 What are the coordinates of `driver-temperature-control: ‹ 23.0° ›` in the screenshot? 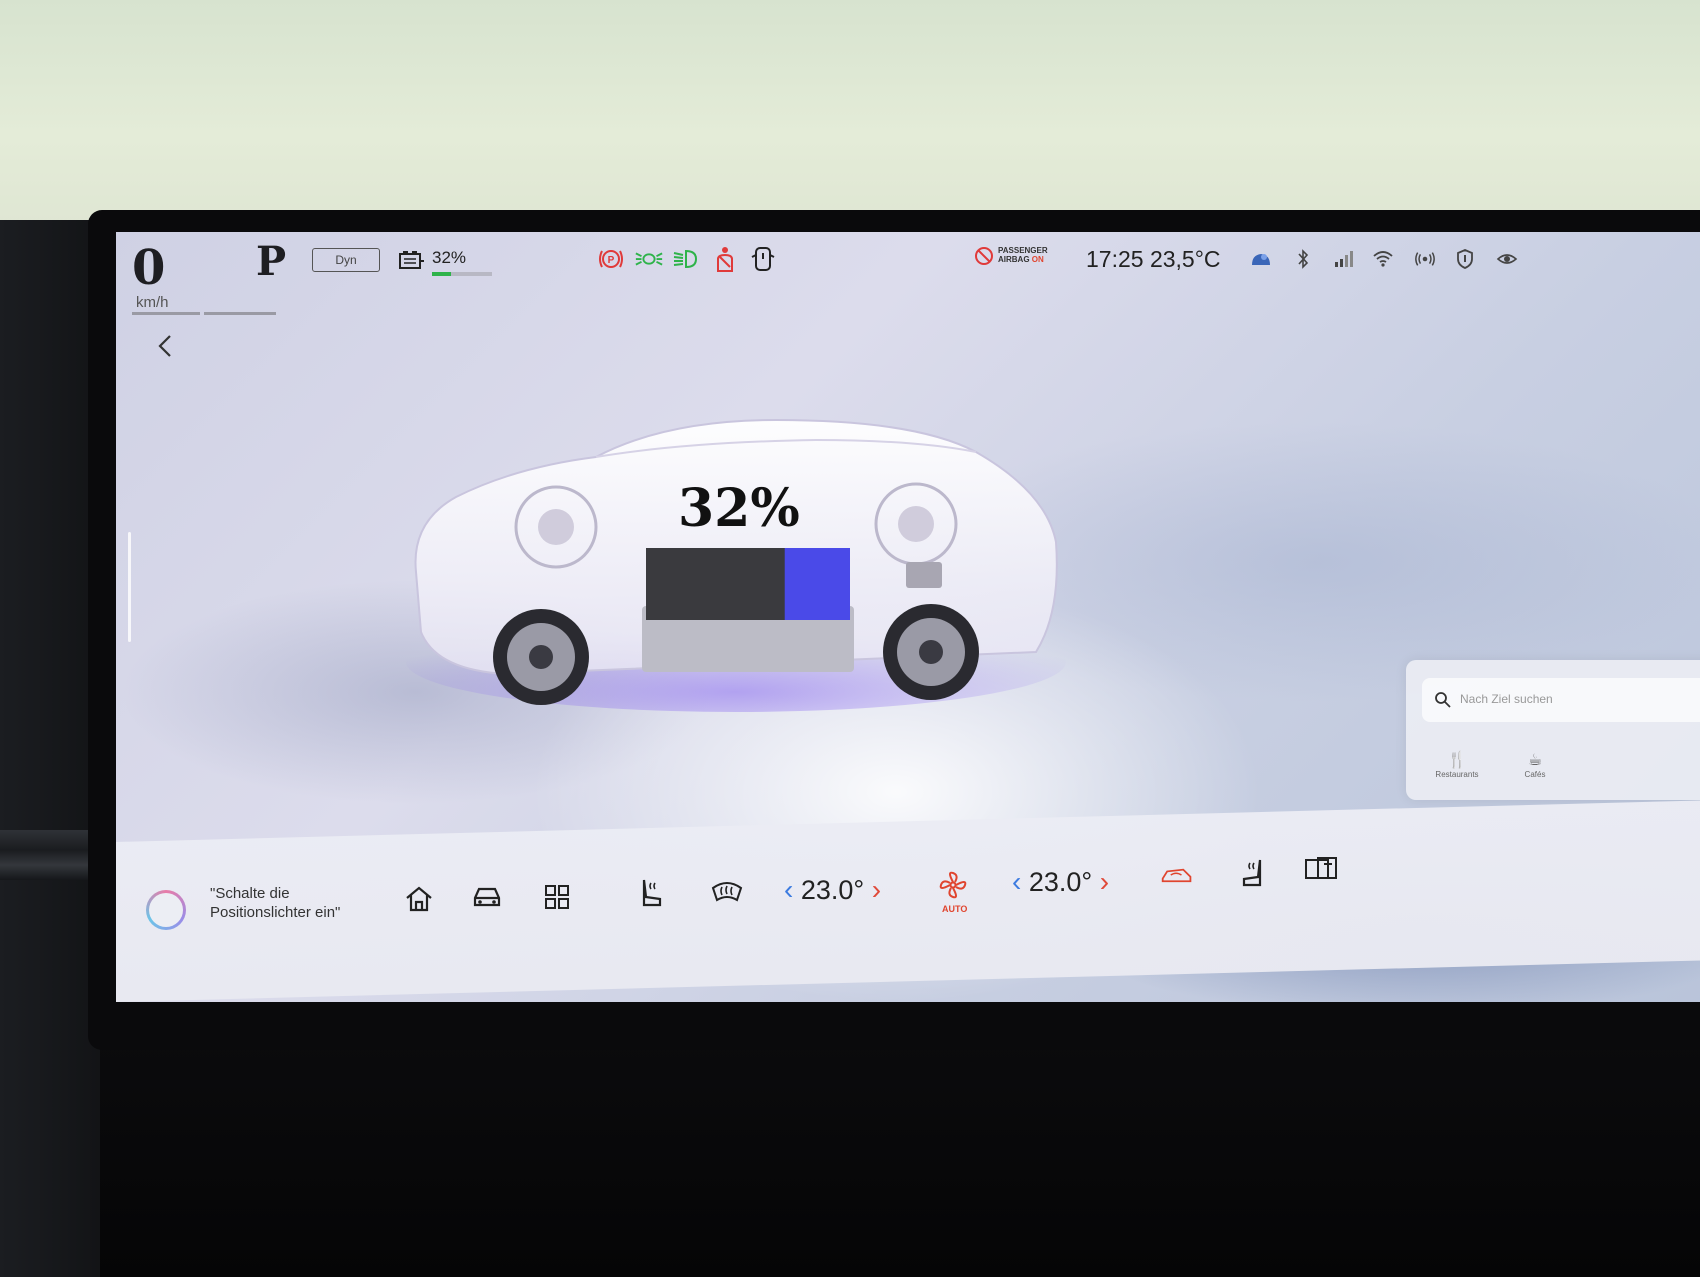 It's located at (832, 890).